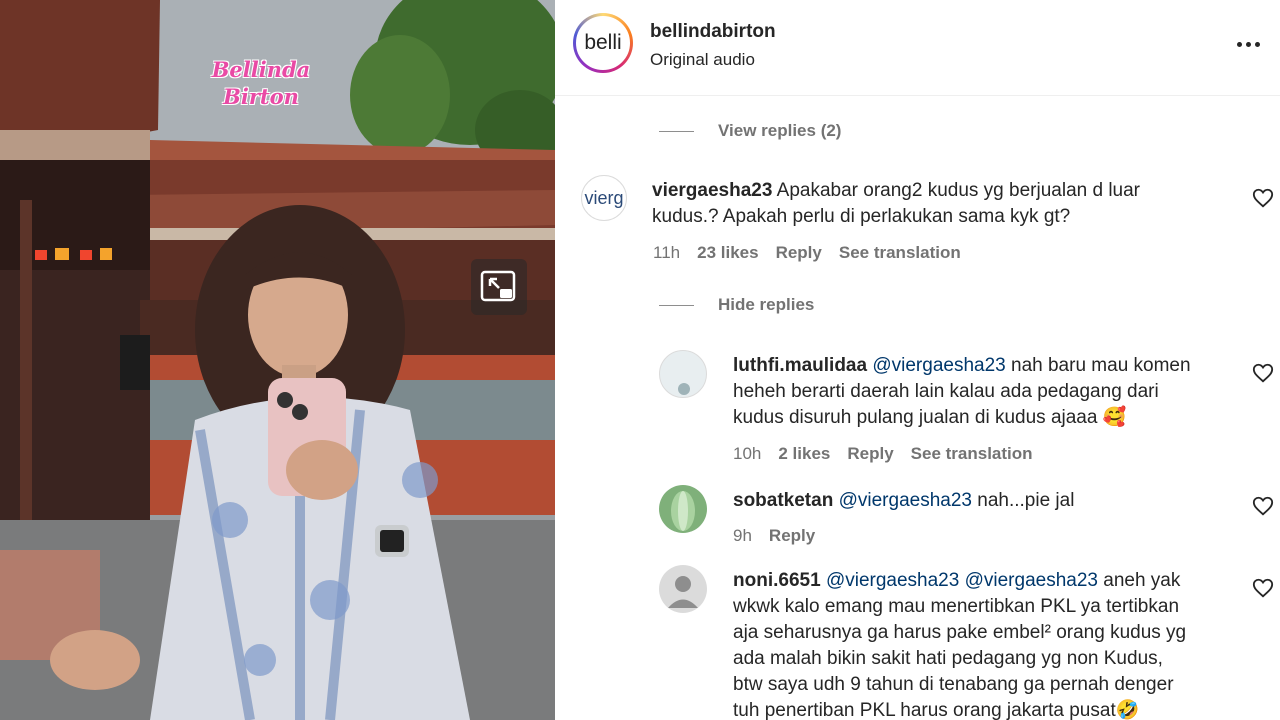 The width and height of the screenshot is (1280, 720). Describe the element at coordinates (742, 536) in the screenshot. I see `reply-time: 9h` at that location.